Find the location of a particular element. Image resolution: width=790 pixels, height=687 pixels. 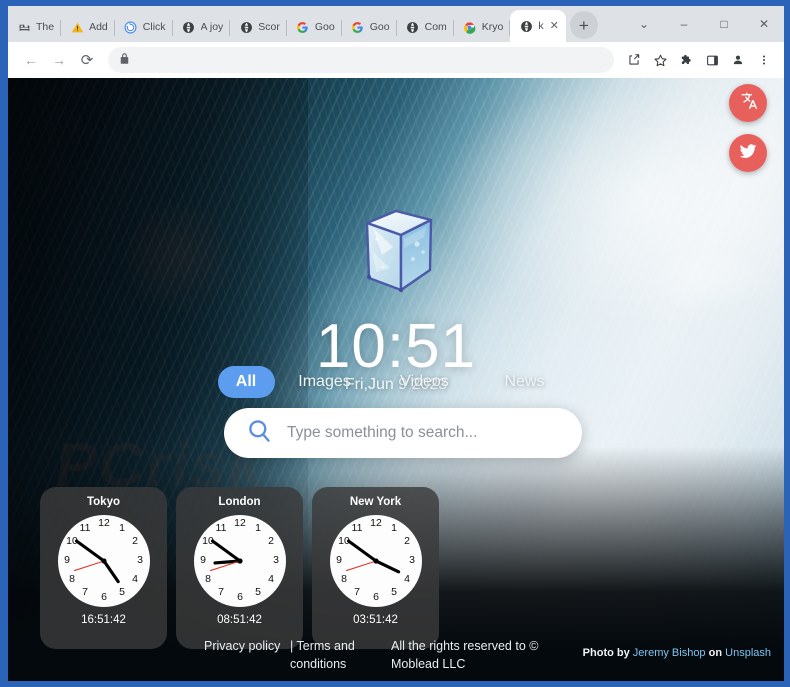

tab-news: News is located at coordinates (525, 382).